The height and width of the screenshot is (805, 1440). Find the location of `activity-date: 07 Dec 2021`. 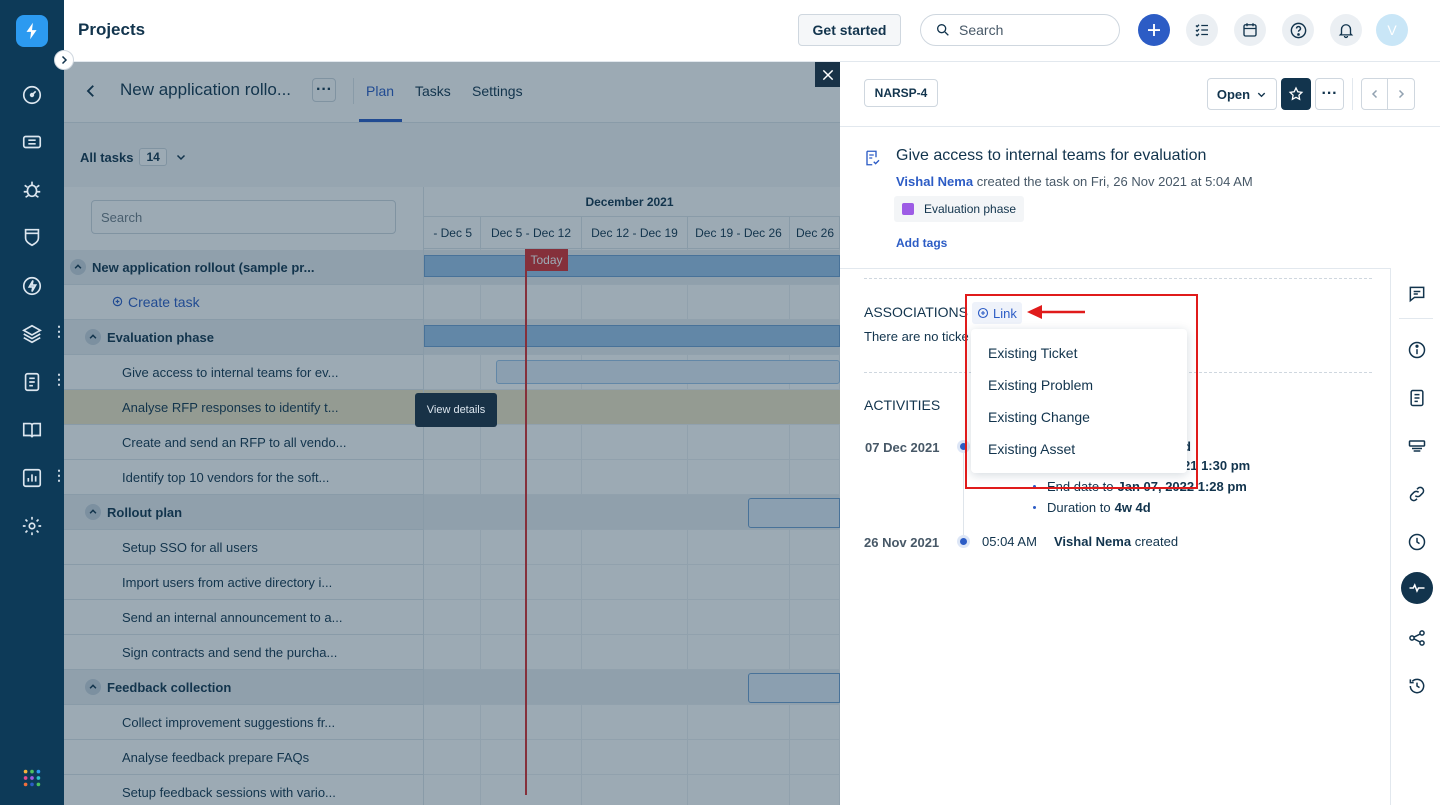

activity-date: 07 Dec 2021 is located at coordinates (902, 447).